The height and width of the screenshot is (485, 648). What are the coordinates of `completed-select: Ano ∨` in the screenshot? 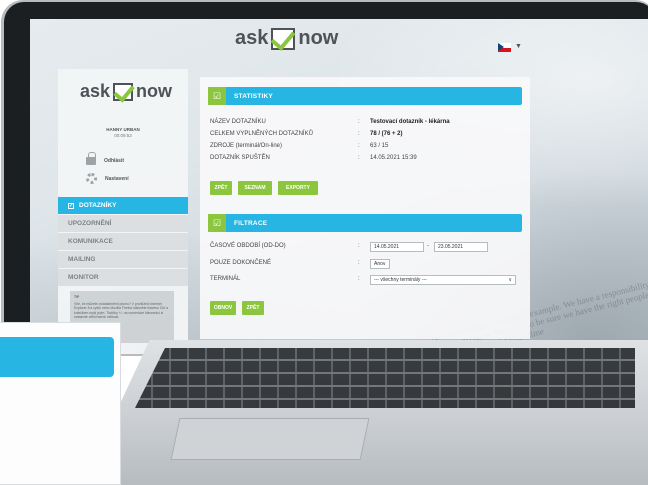 It's located at (380, 264).